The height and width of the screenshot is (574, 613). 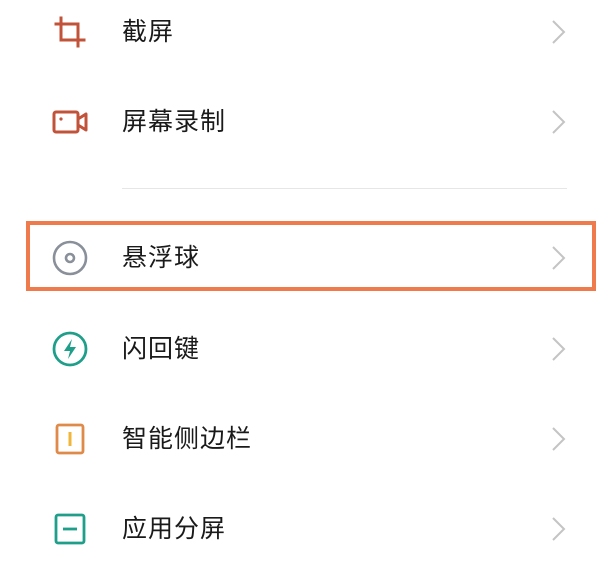 What do you see at coordinates (70, 349) in the screenshot?
I see `lightning-bolt-icon` at bounding box center [70, 349].